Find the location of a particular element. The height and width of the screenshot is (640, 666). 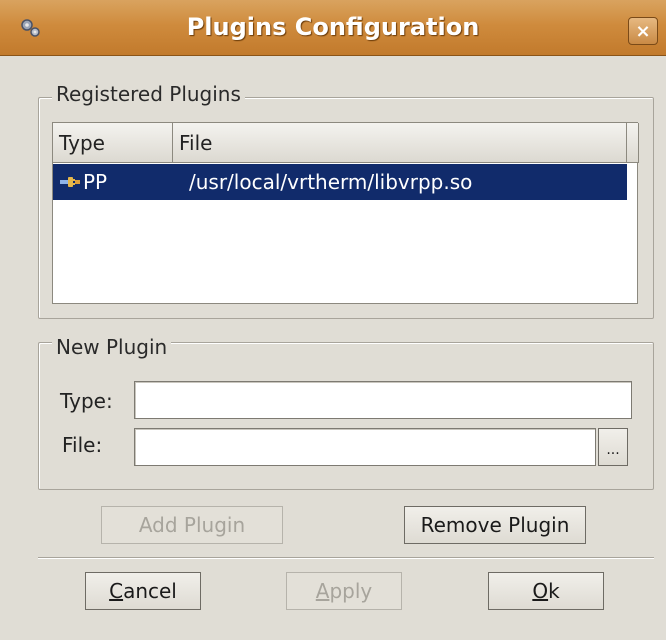

registered-plugins-title: Registered Plugins is located at coordinates (148, 94).